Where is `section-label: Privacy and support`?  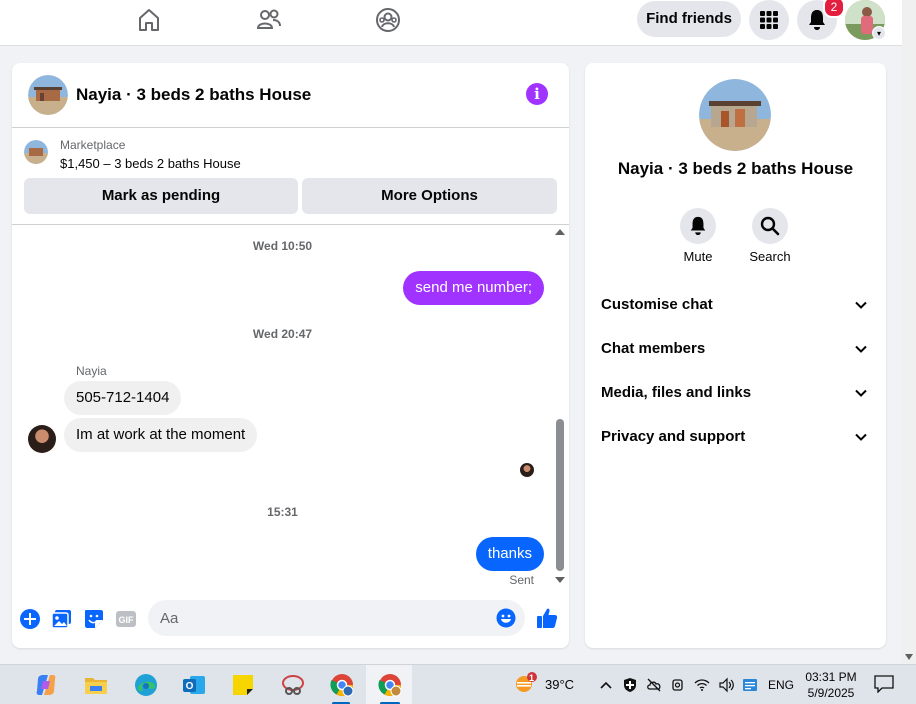
section-label: Privacy and support is located at coordinates (673, 436).